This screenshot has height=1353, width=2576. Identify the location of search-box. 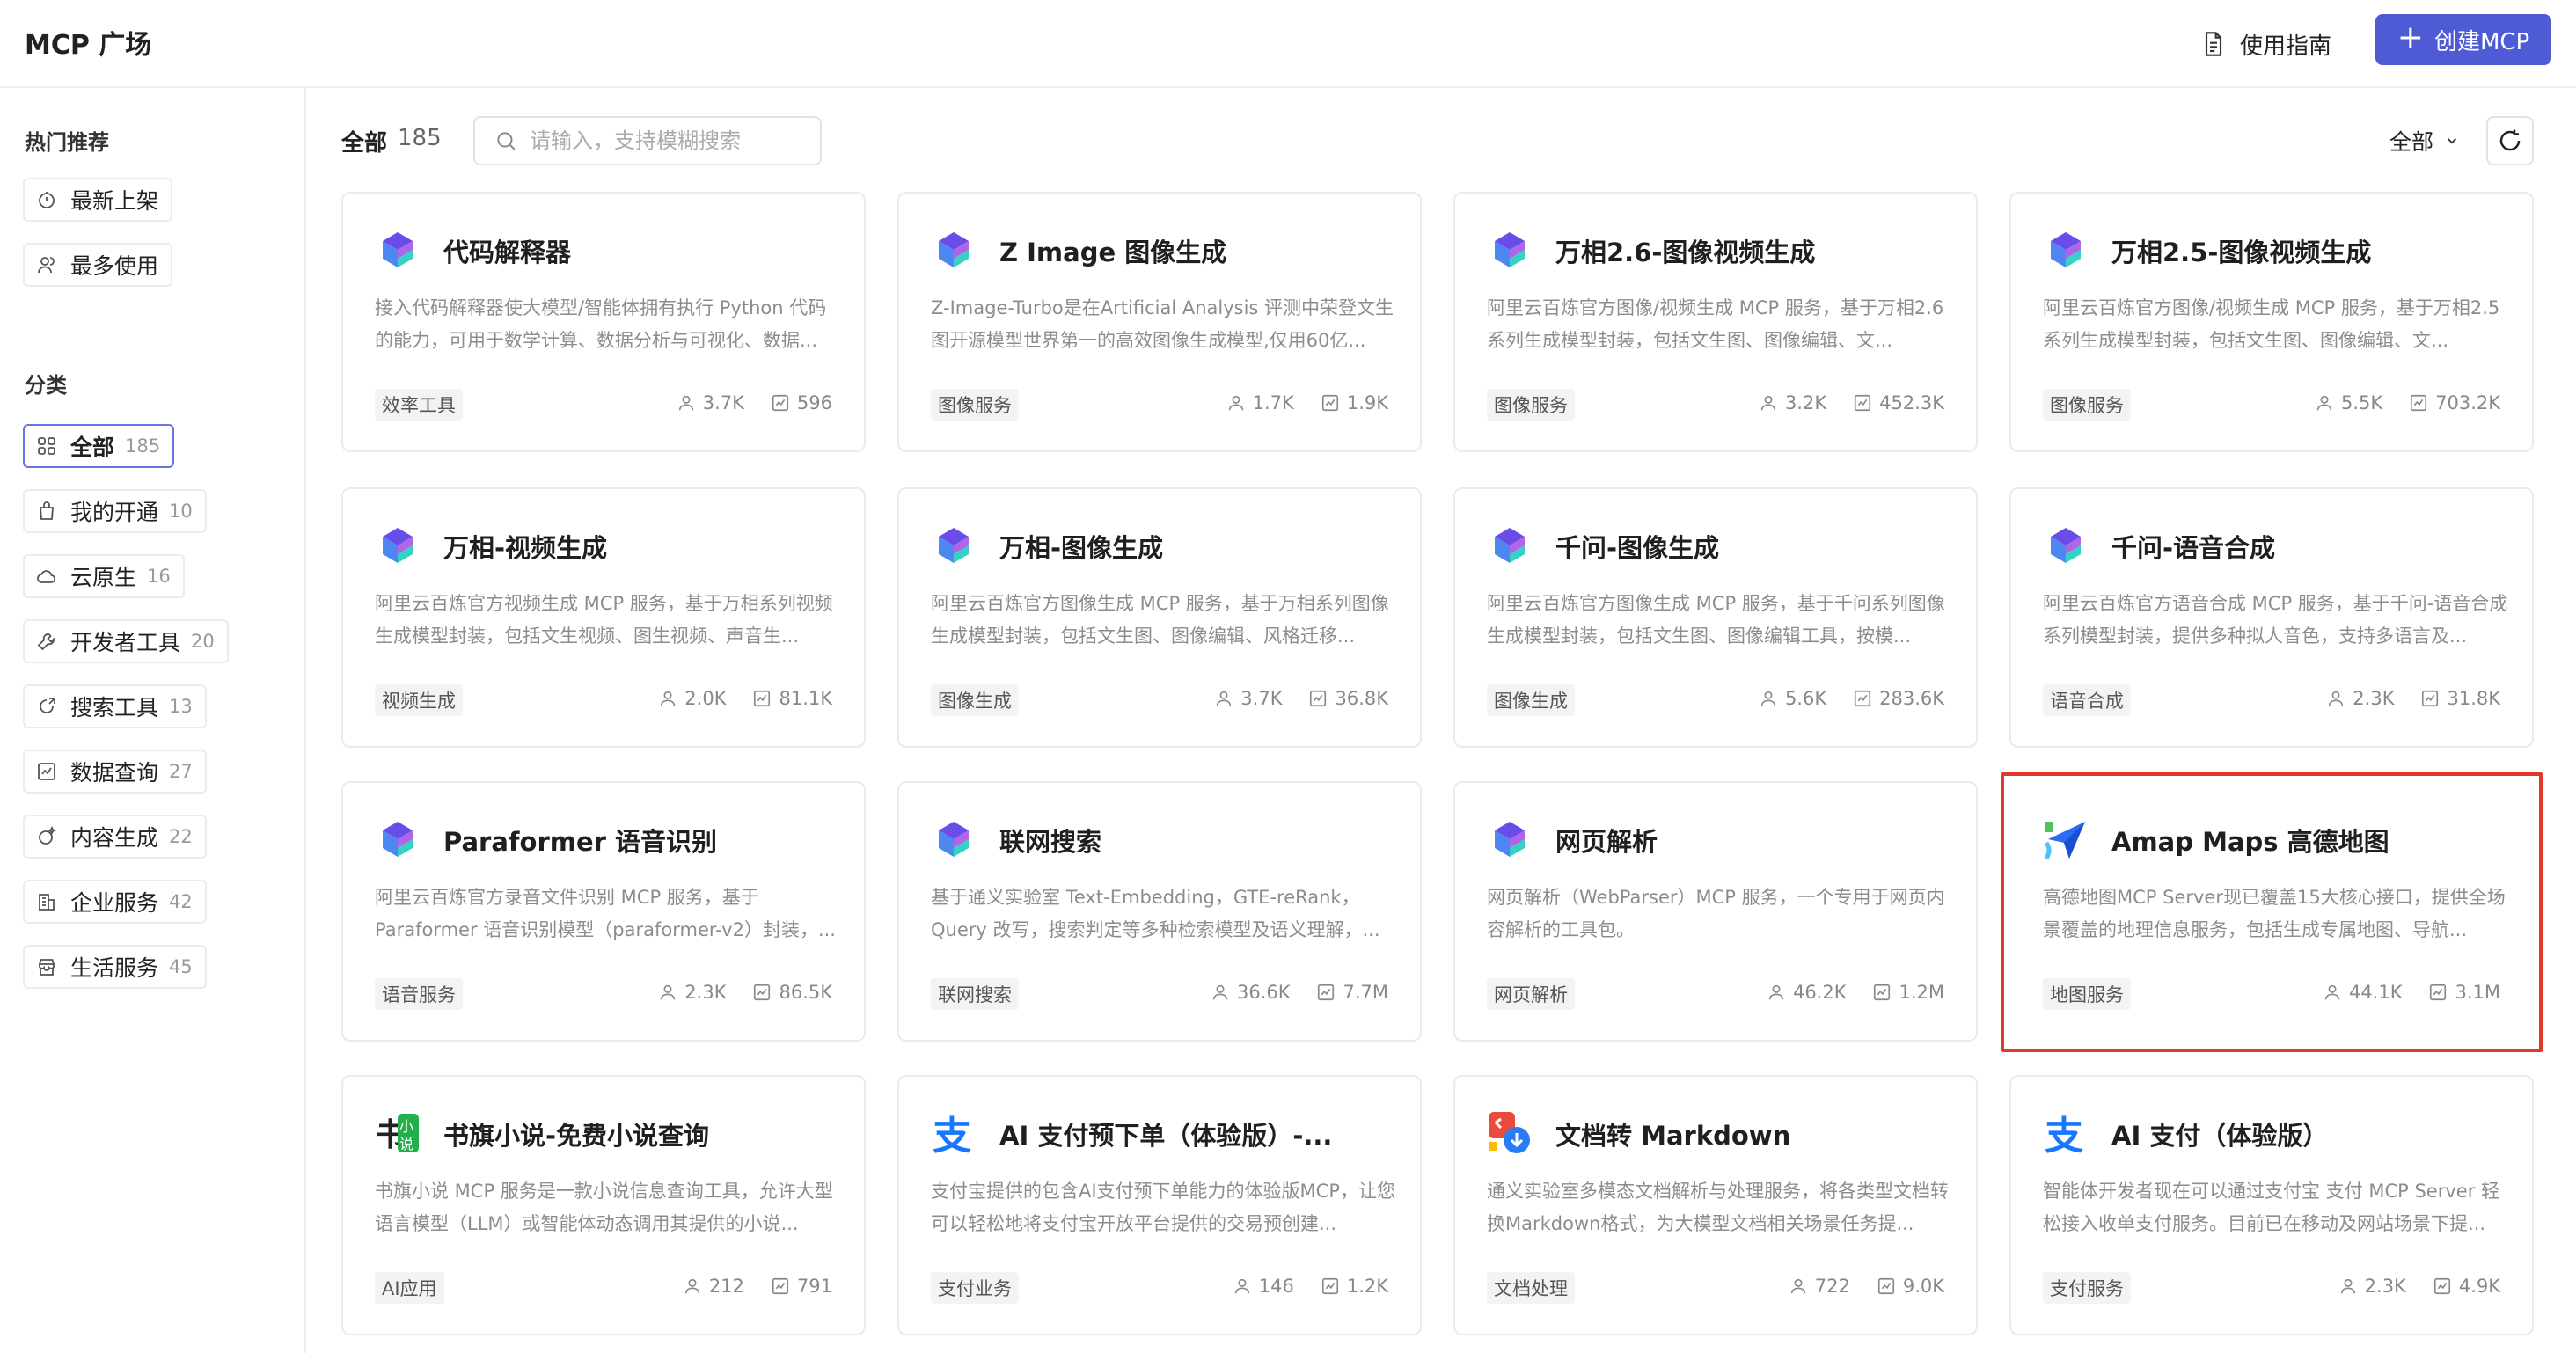
(647, 140).